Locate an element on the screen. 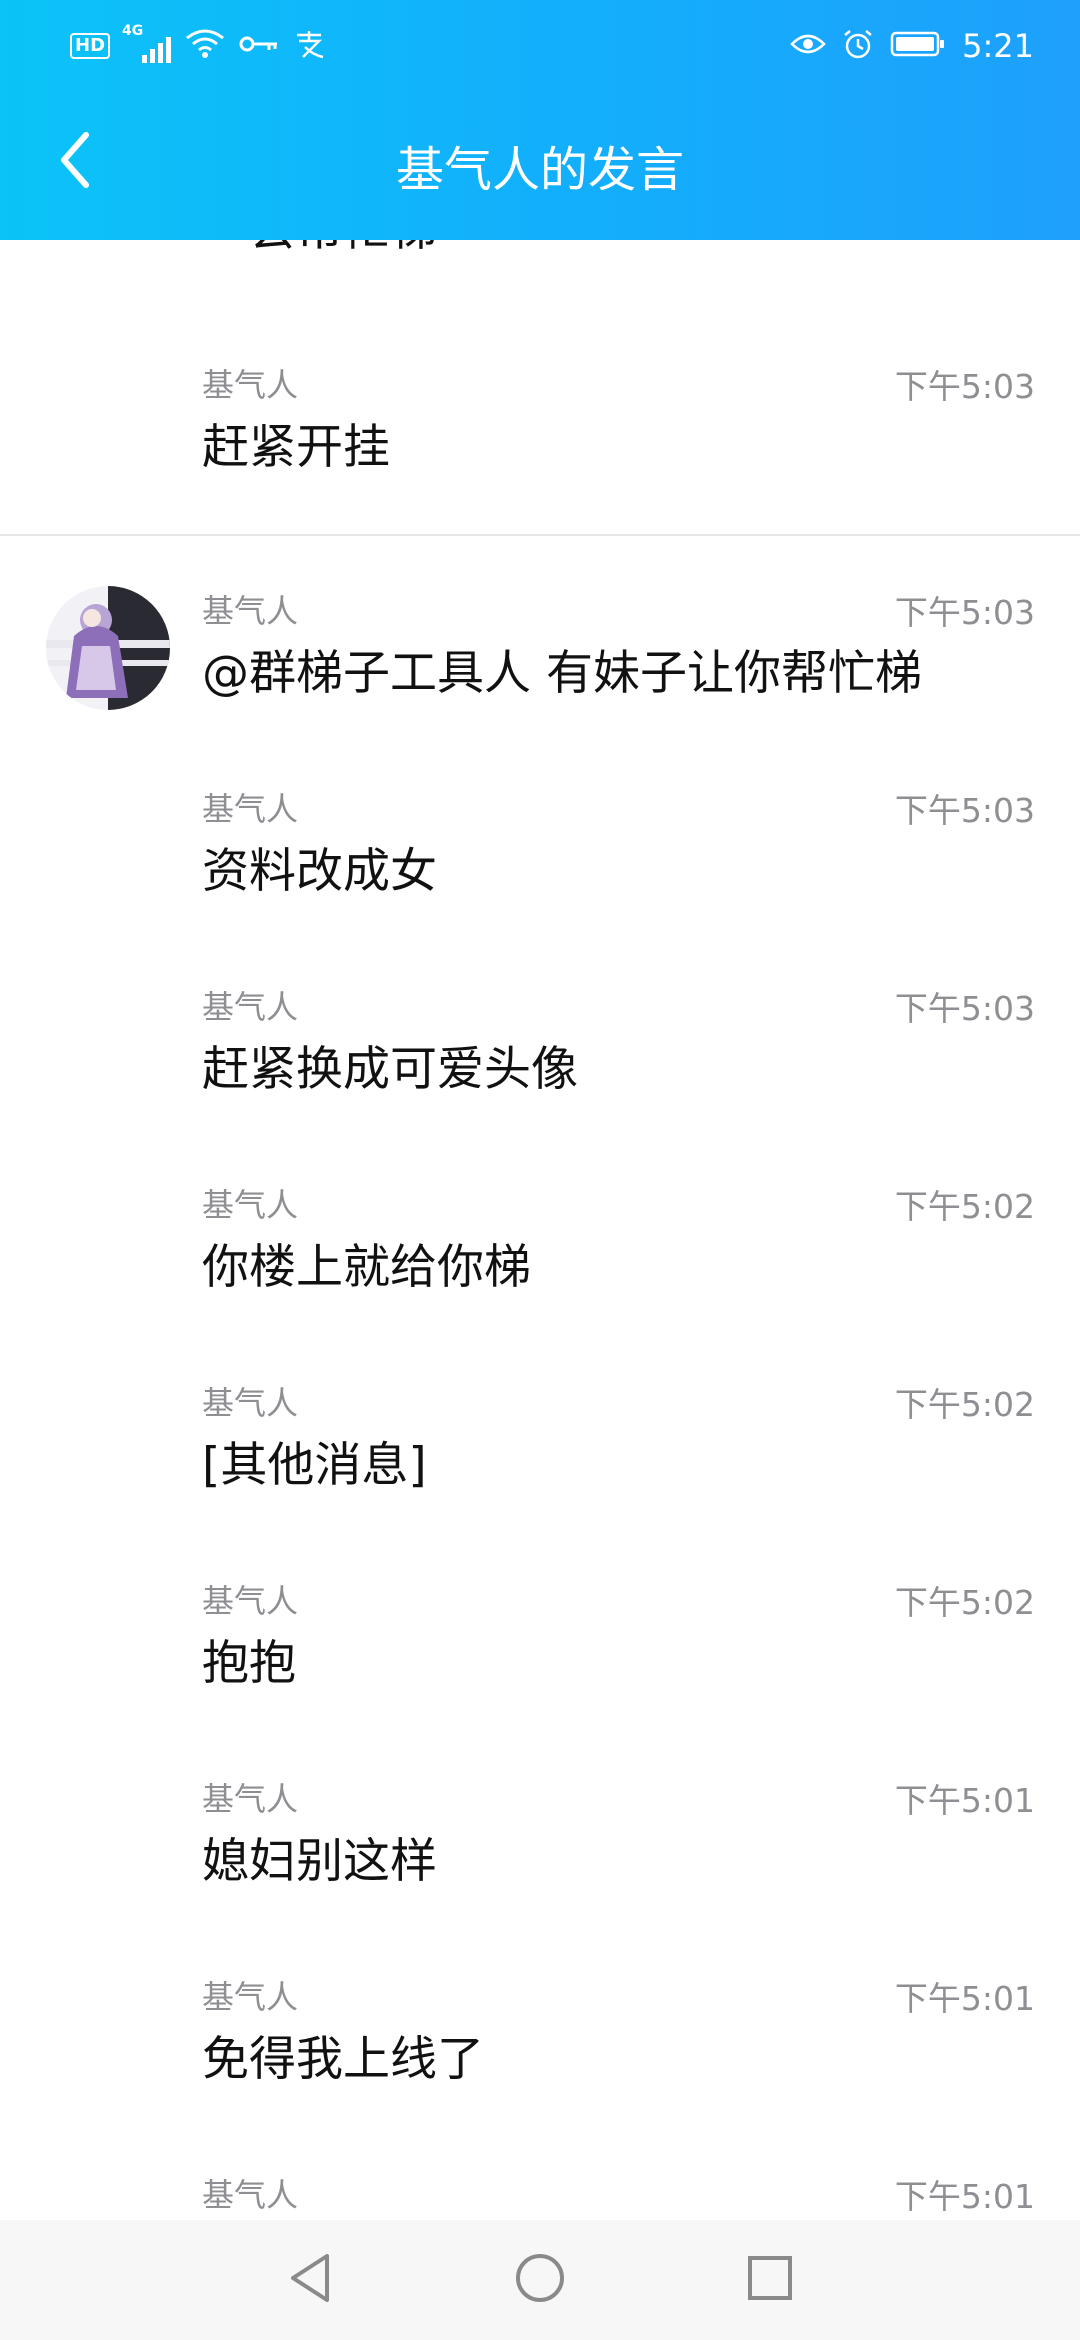 The image size is (1080, 2340). message-text: [其他消息] is located at coordinates (314, 1465).